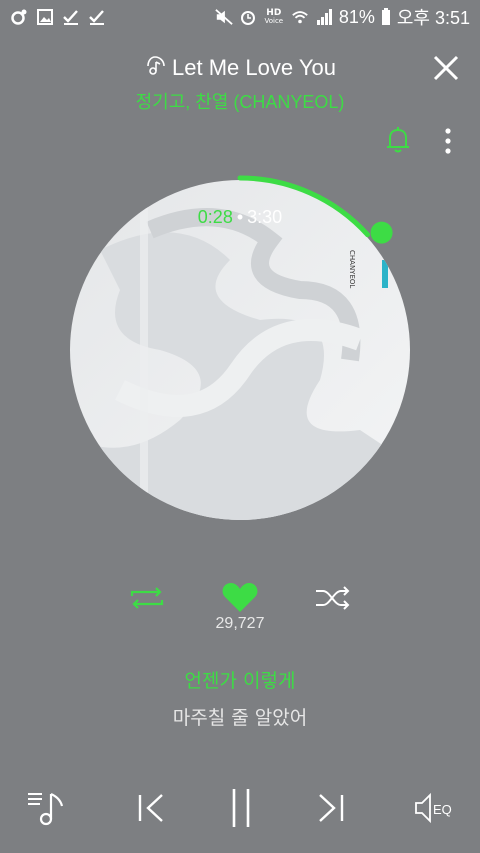 The image size is (480, 853). What do you see at coordinates (265, 217) in the screenshot?
I see `total-time: 3:30` at bounding box center [265, 217].